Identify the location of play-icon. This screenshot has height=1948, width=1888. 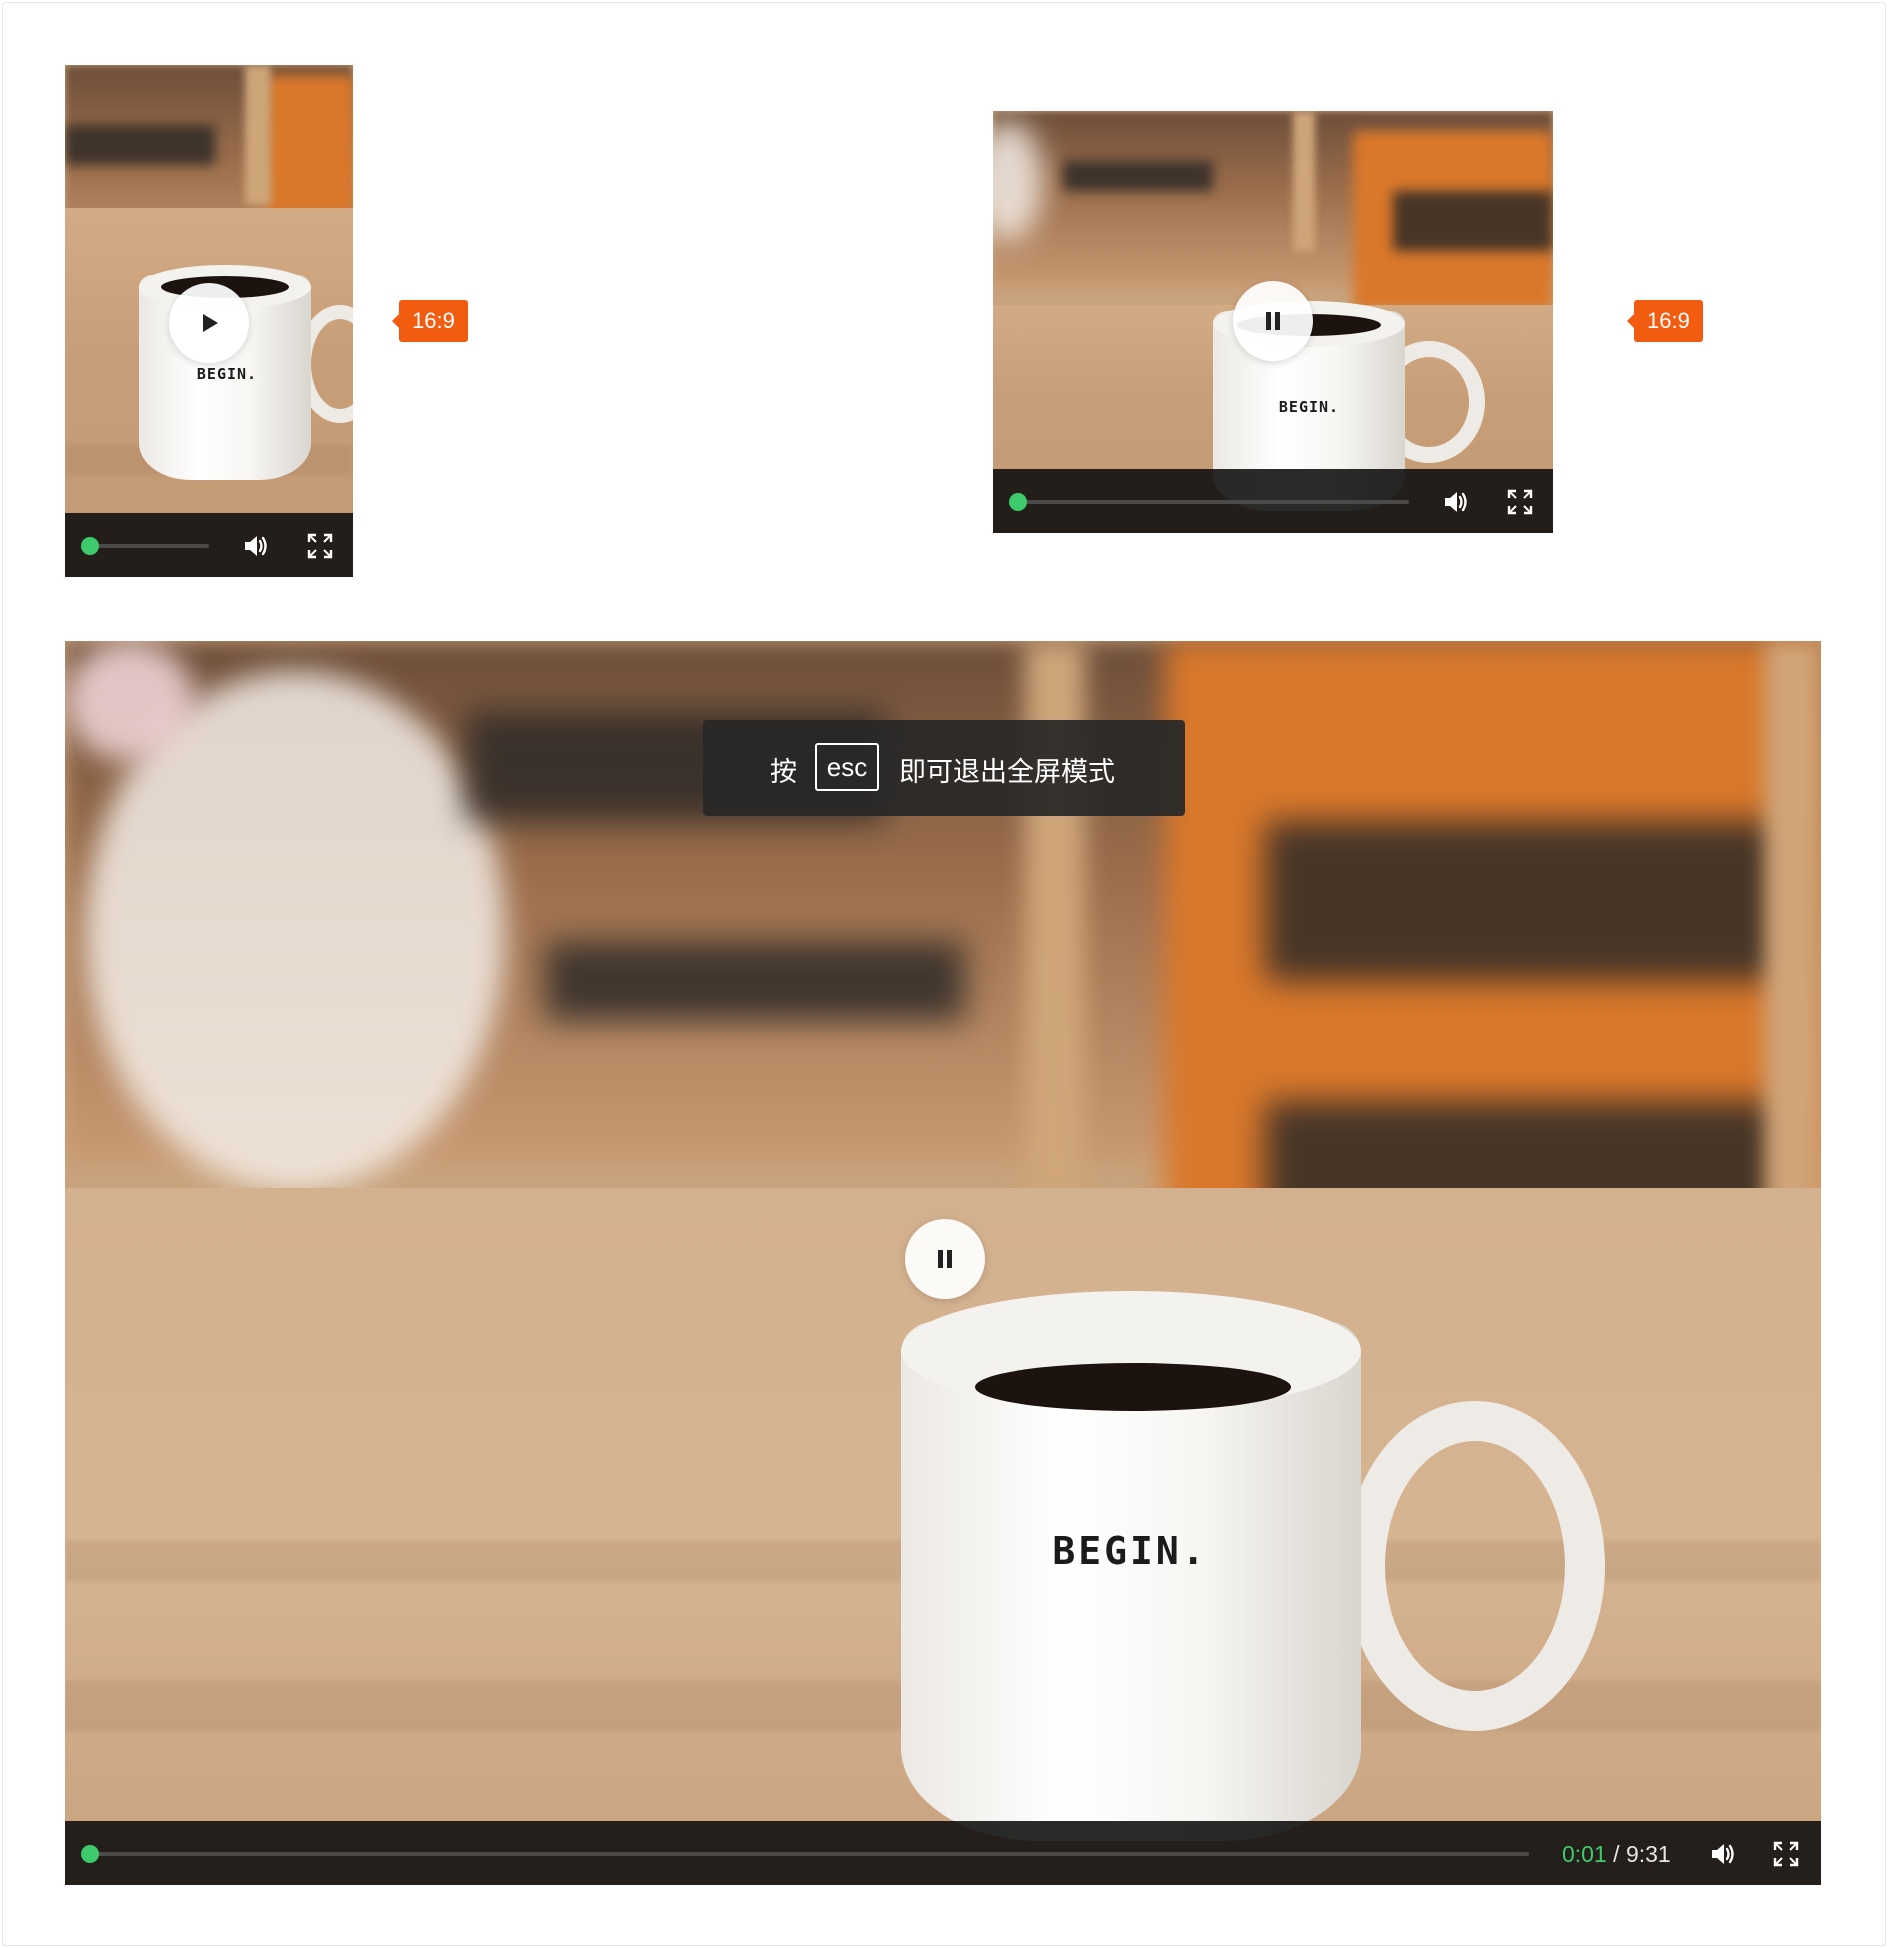
(210, 323).